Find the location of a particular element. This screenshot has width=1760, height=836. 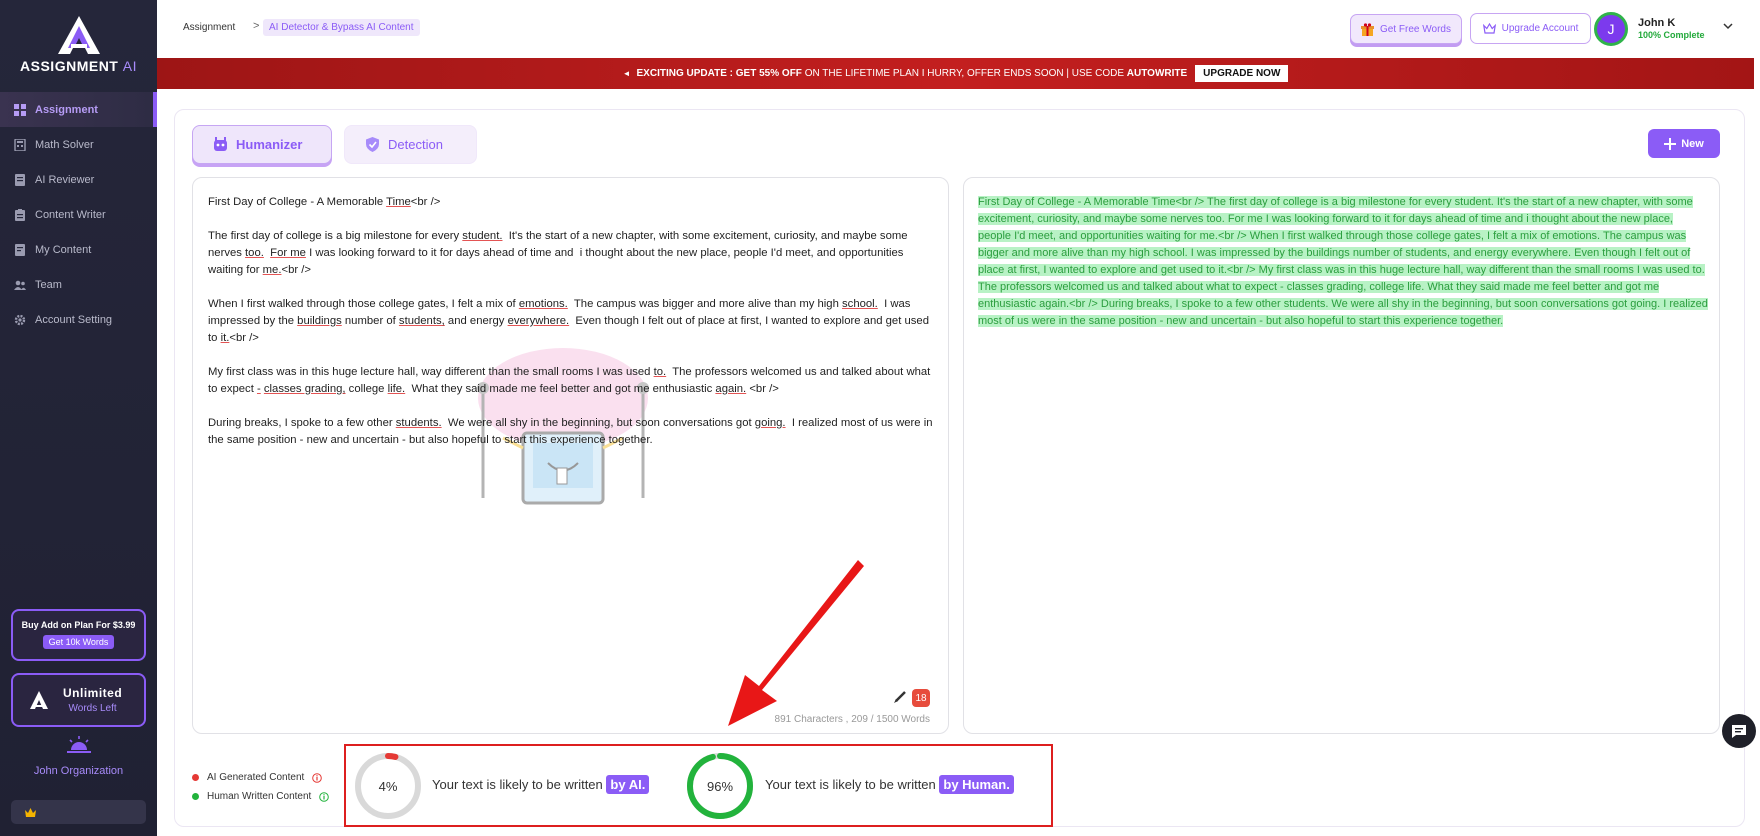

error-count-badge: 18 is located at coordinates (921, 698).